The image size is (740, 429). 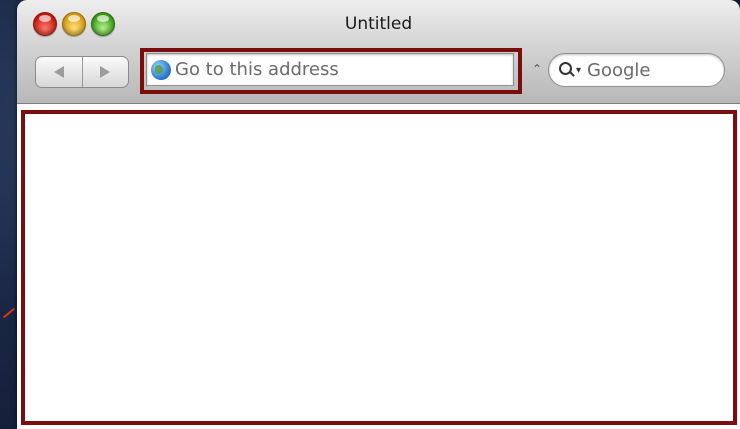 What do you see at coordinates (578, 70) in the screenshot?
I see `search-menu-chevron-icon: ▾` at bounding box center [578, 70].